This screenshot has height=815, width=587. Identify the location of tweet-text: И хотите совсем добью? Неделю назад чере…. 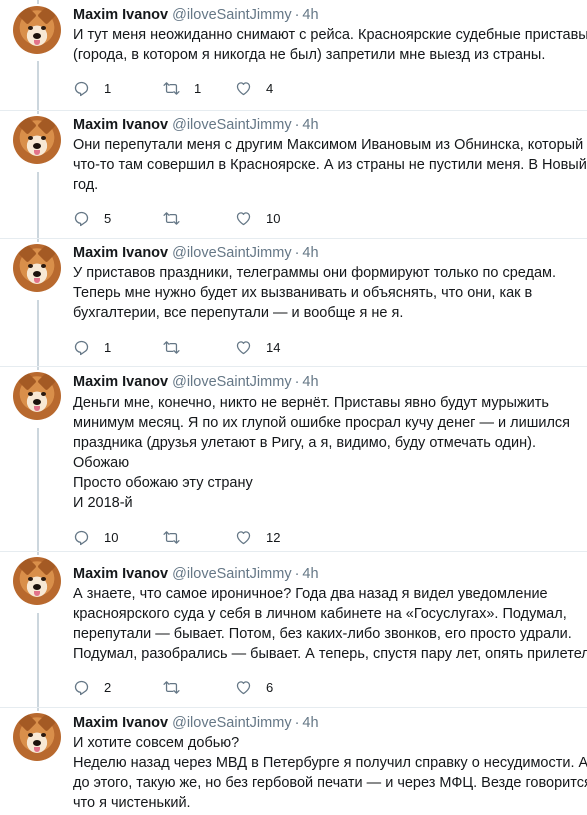
(330, 773).